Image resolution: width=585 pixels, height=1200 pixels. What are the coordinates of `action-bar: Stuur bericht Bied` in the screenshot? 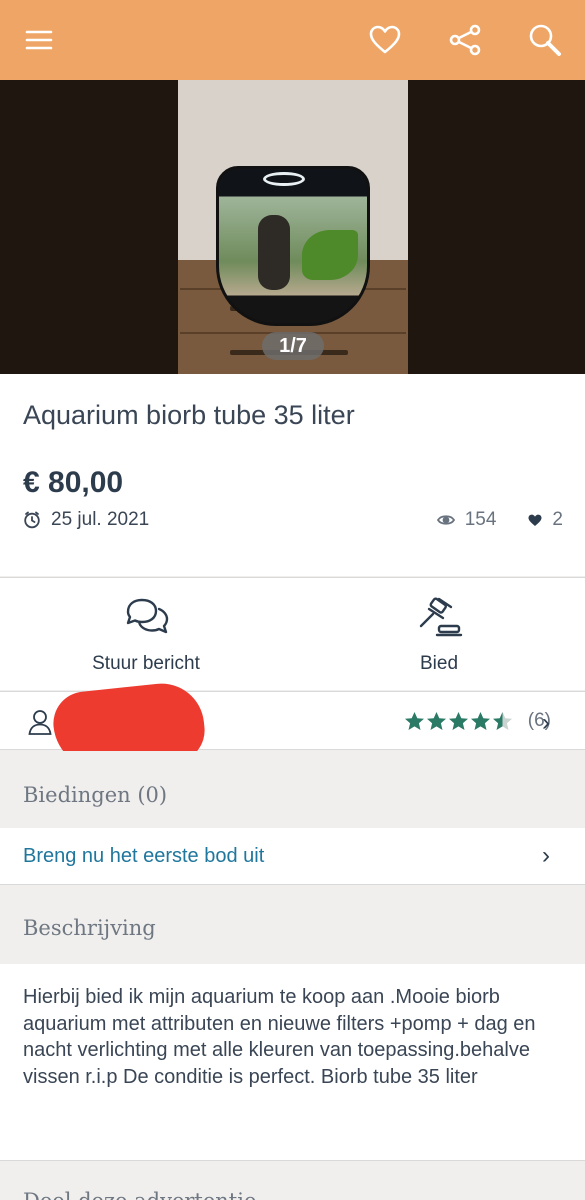 It's located at (292, 633).